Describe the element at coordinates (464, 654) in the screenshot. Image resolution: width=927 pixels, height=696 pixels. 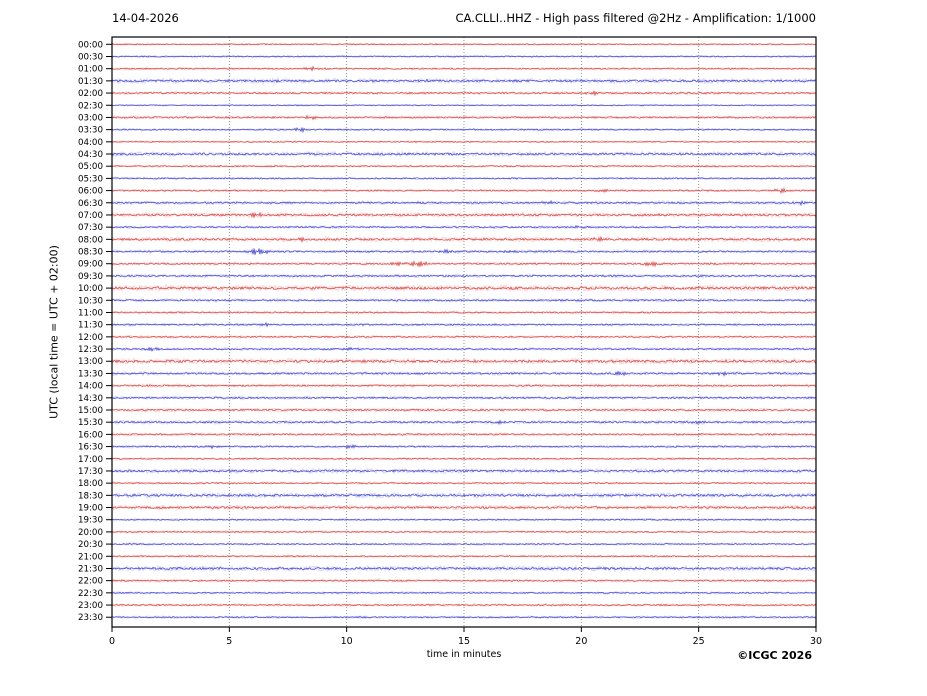
I see `x-axis-label: time in minutes` at that location.